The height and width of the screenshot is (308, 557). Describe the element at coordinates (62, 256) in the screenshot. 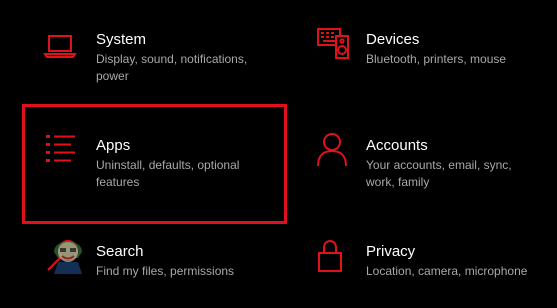

I see `magnifier-icon` at that location.